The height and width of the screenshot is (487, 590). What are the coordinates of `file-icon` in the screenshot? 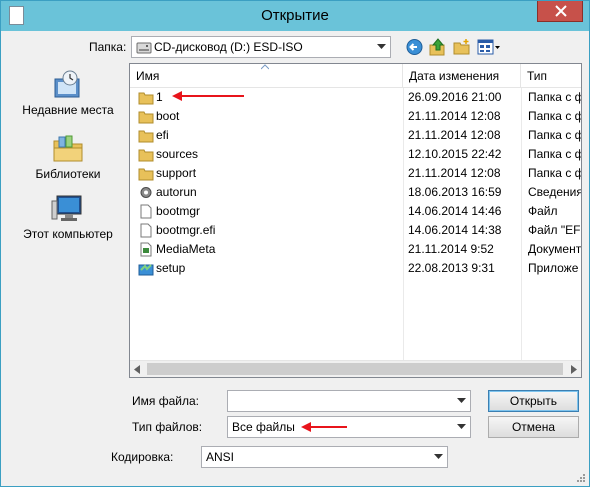 It's located at (146, 230).